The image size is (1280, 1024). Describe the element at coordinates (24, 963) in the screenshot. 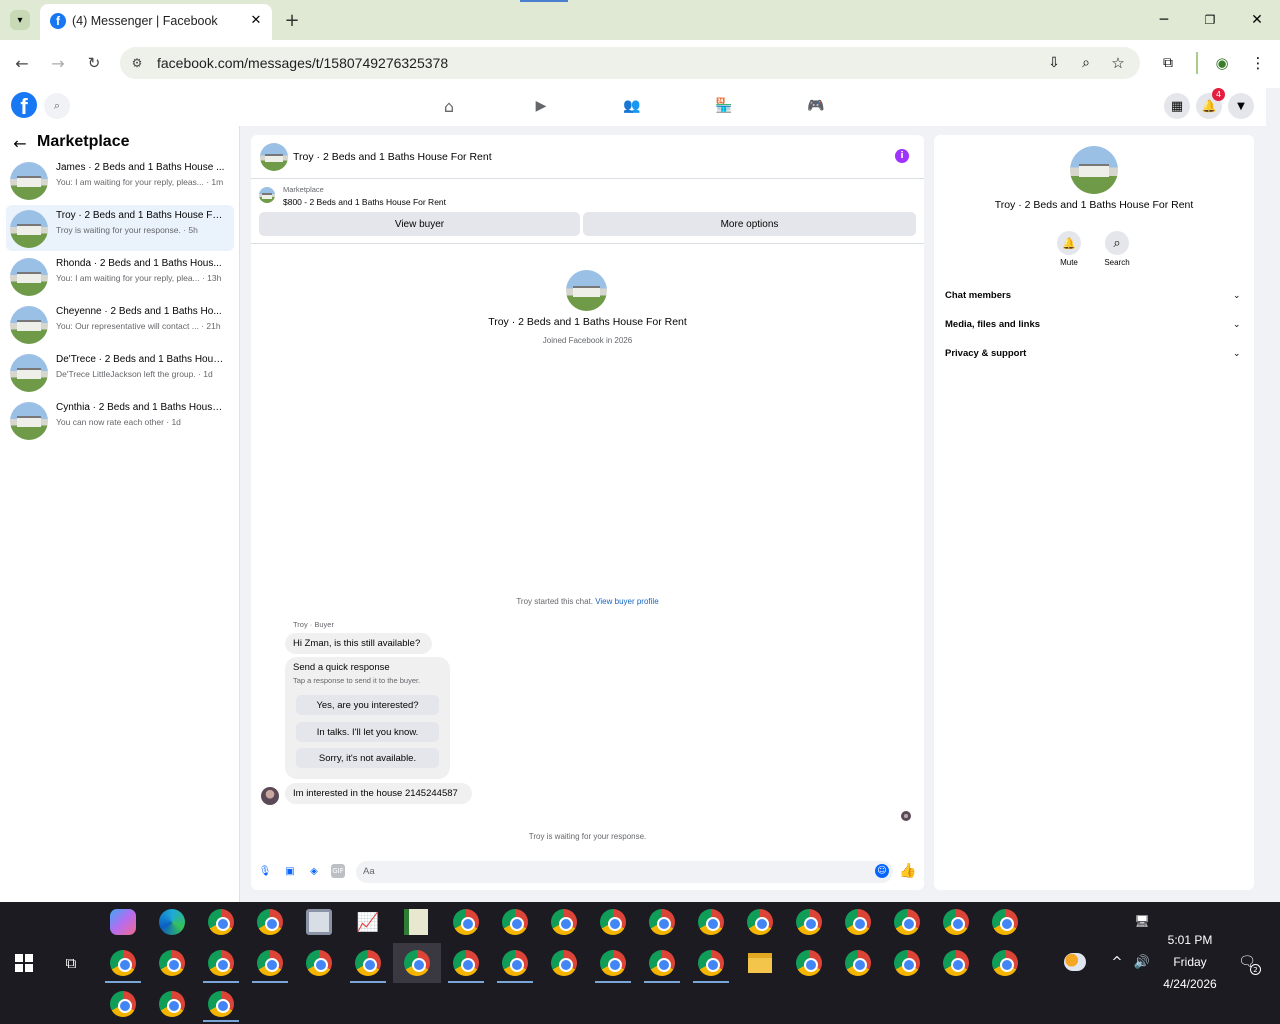

I see `windows-start-icon` at that location.